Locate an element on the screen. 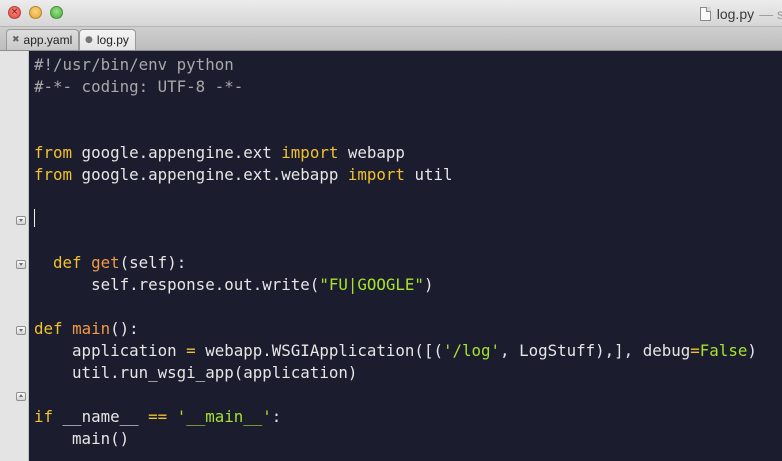 The image size is (782, 461). code-line: main() is located at coordinates (81, 439).